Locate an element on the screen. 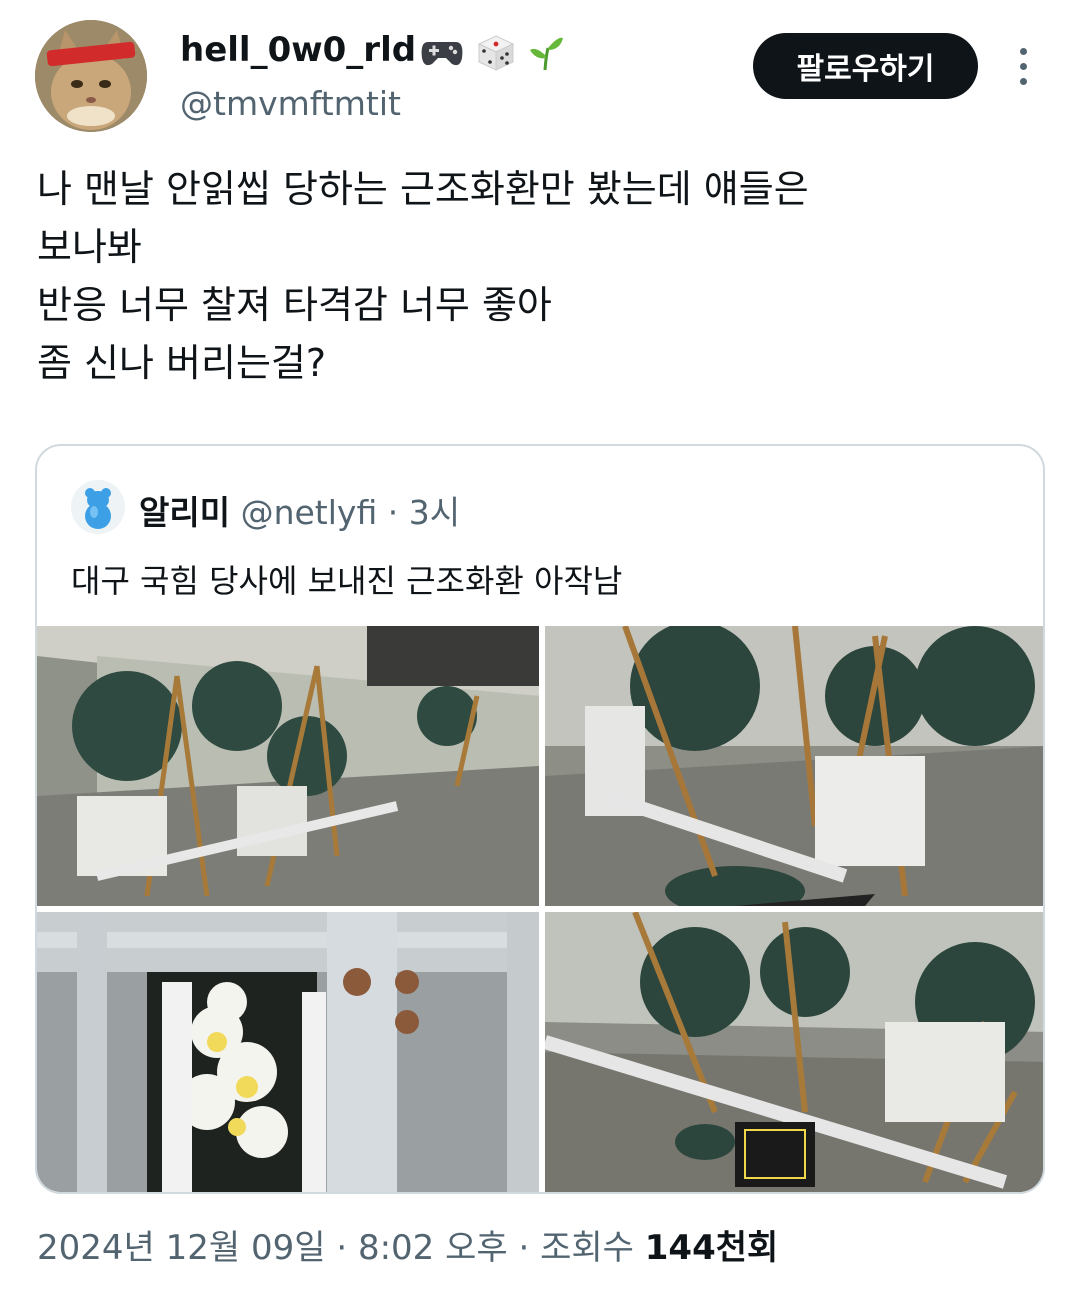 The width and height of the screenshot is (1080, 1302). views-count: 144천회 is located at coordinates (711, 1248).